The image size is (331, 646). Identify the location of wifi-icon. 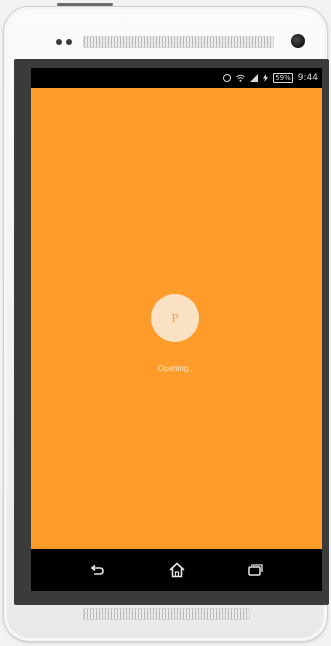
(241, 78).